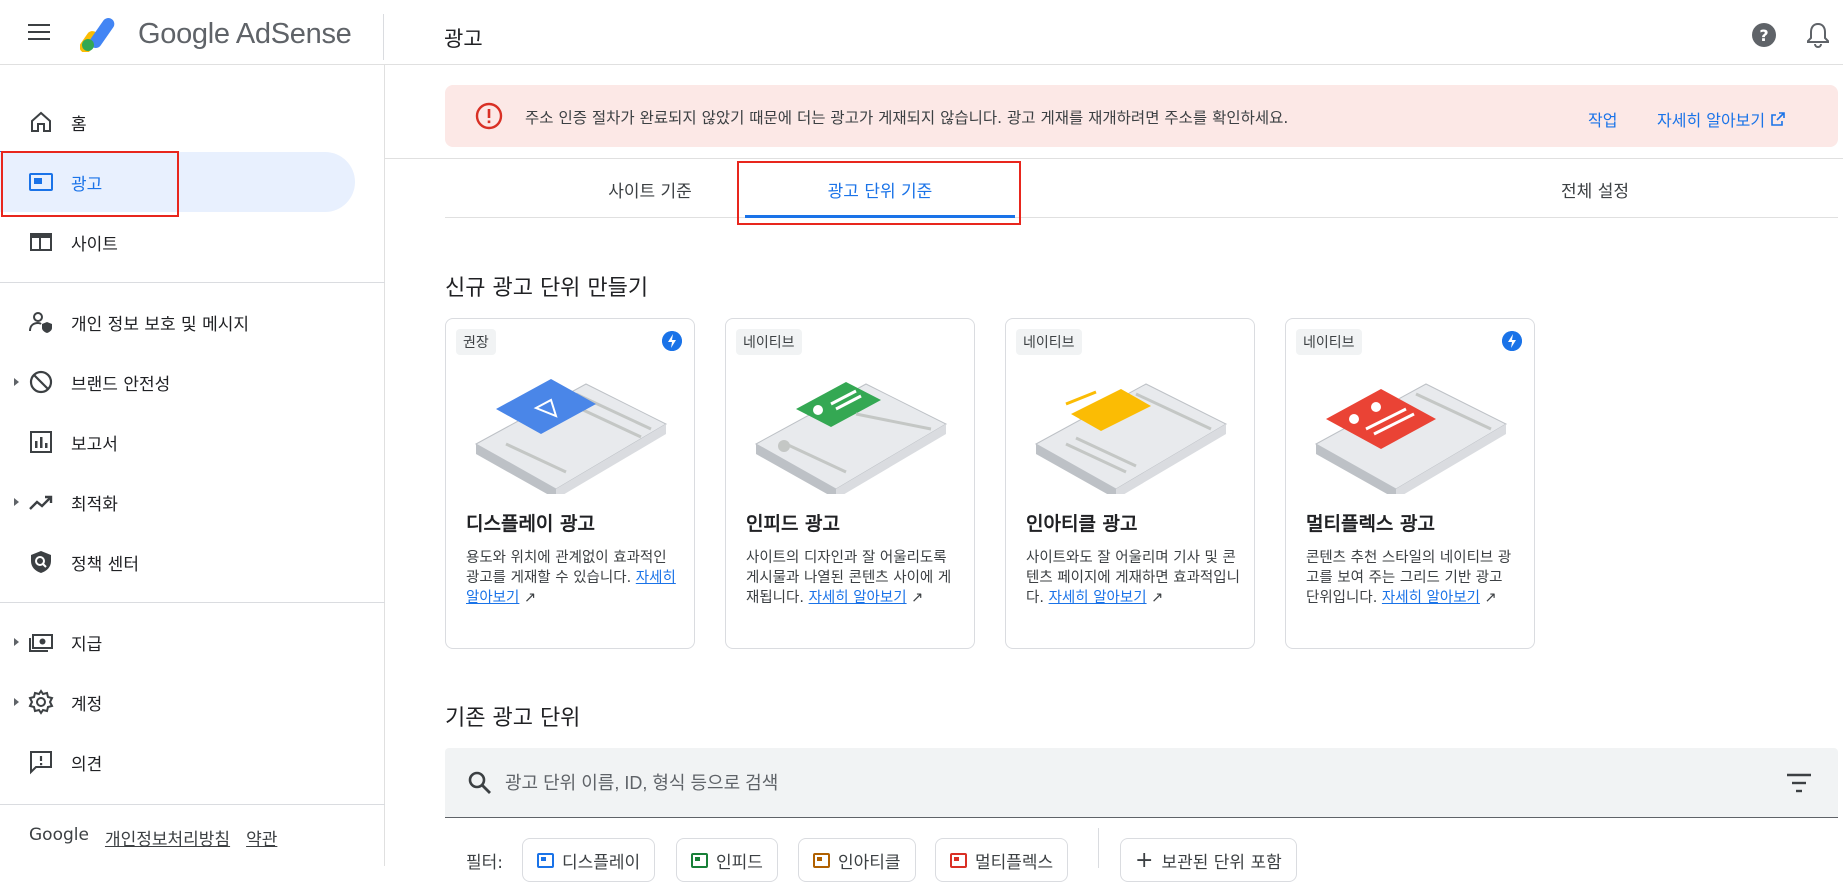 The image size is (1843, 882). I want to click on alert-action-button: 작업, so click(1602, 119).